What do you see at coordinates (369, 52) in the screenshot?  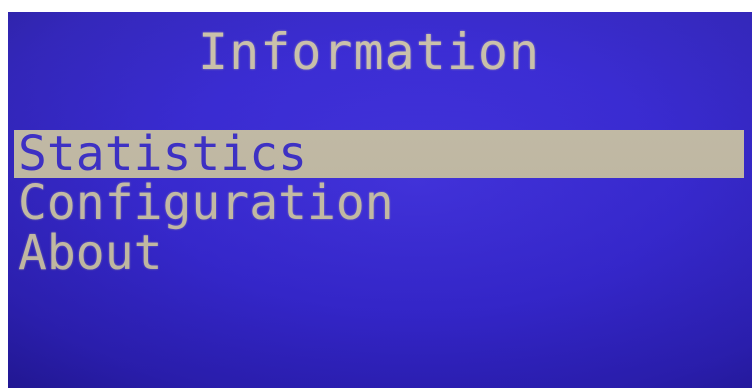 I see `screen-title: Information` at bounding box center [369, 52].